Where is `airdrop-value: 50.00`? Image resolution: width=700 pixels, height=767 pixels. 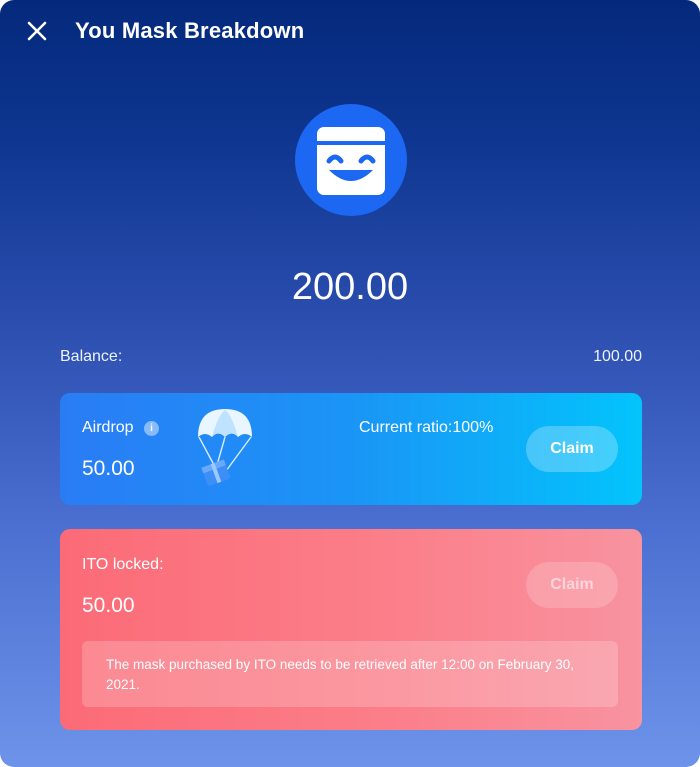 airdrop-value: 50.00 is located at coordinates (108, 468).